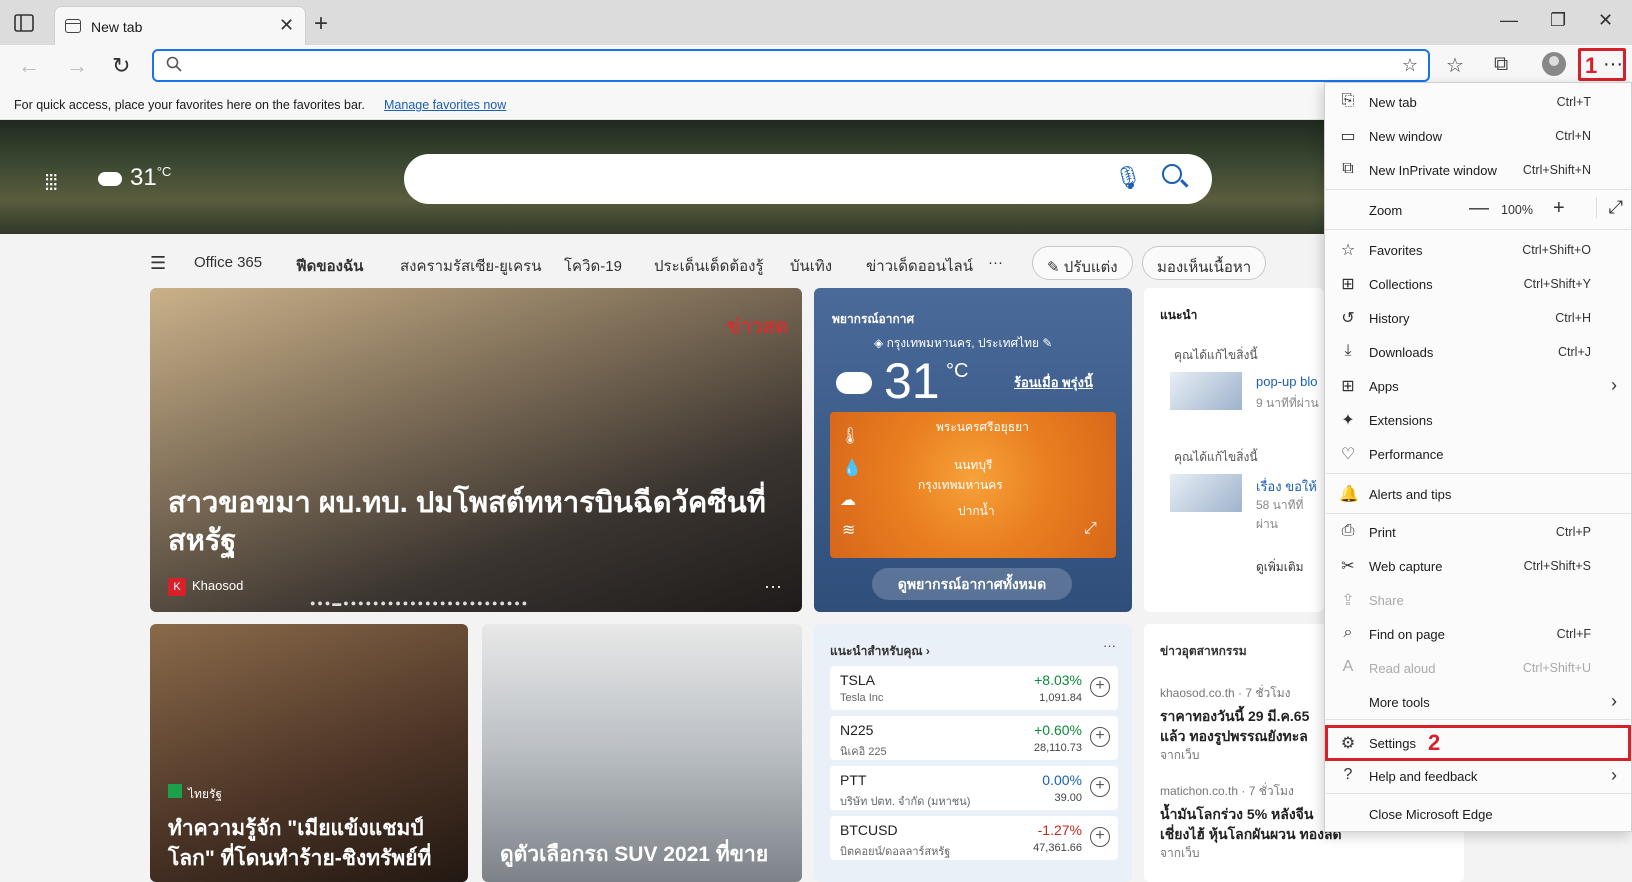 This screenshot has height=882, width=1632. What do you see at coordinates (1478, 776) in the screenshot?
I see `menu-help-and-feedback: ? Help and feedback ›` at bounding box center [1478, 776].